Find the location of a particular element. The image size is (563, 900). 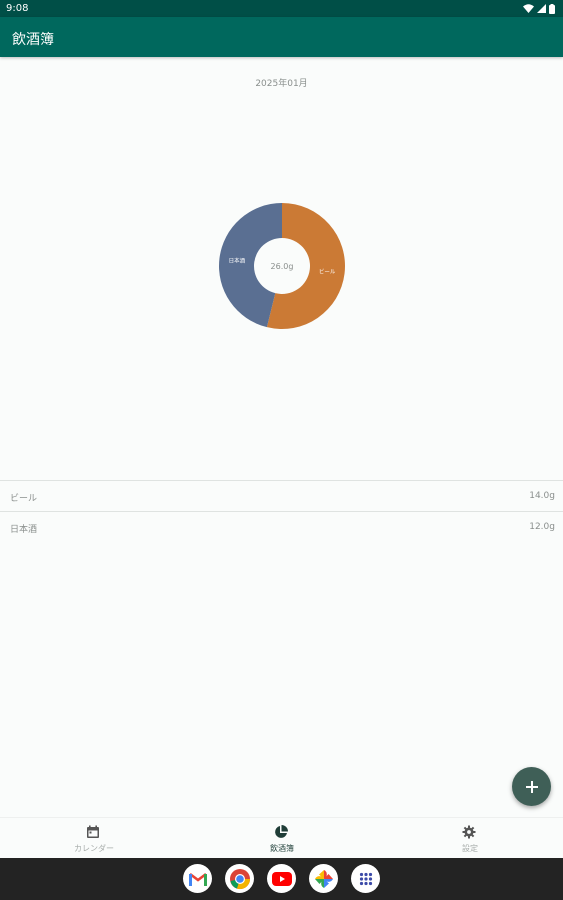

app-title: 飲酒簿 is located at coordinates (33, 40).